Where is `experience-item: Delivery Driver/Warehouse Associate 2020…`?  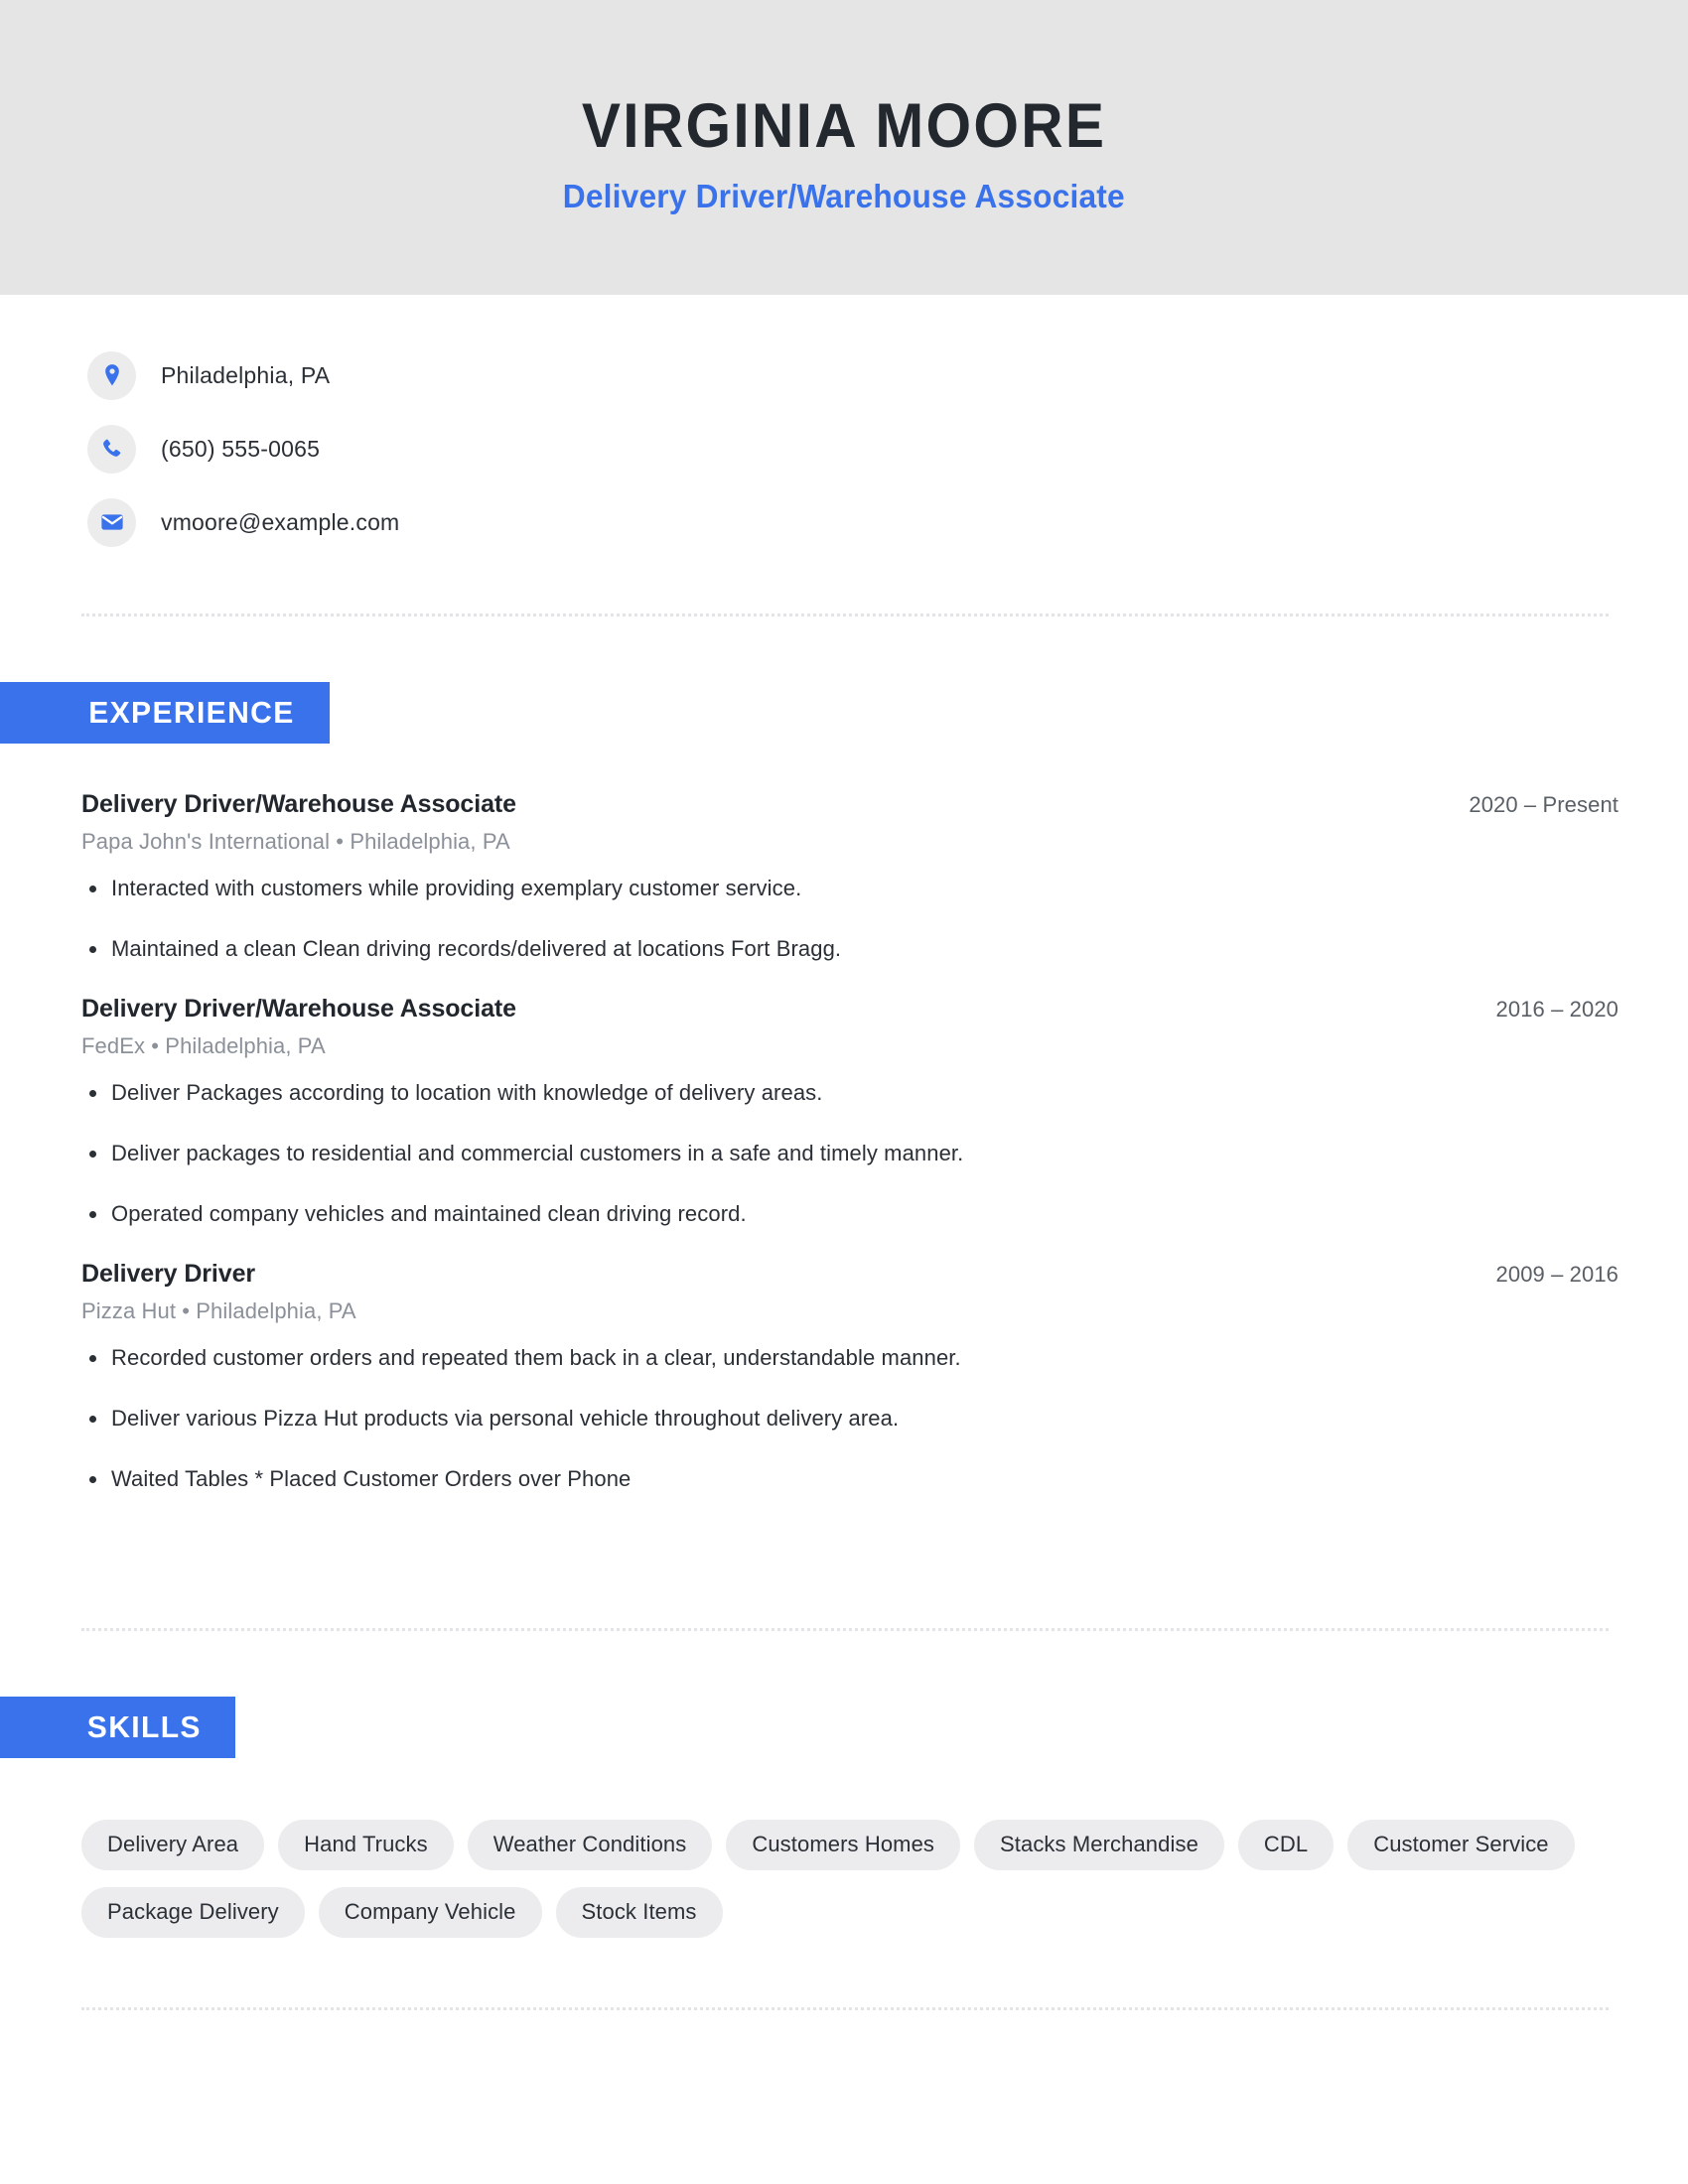
experience-item: Delivery Driver/Warehouse Associate 2020… is located at coordinates (849, 877).